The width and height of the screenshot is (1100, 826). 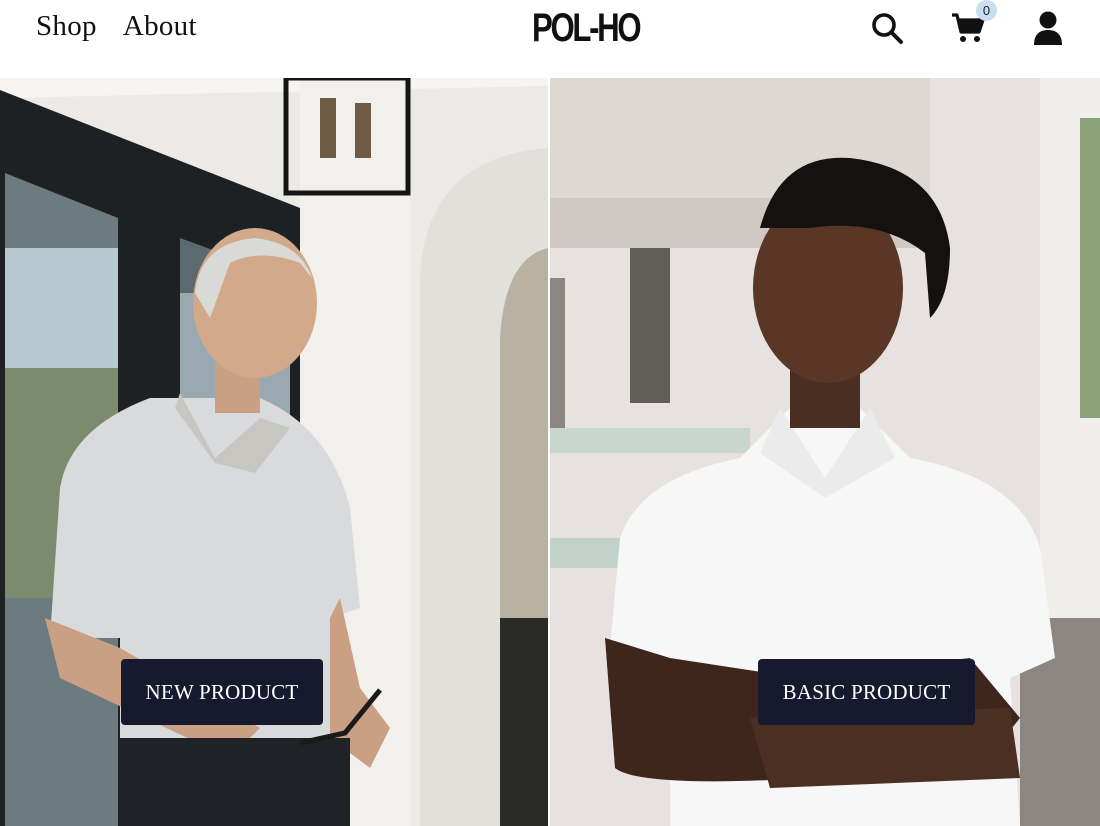 I want to click on user-icon, so click(x=1048, y=28).